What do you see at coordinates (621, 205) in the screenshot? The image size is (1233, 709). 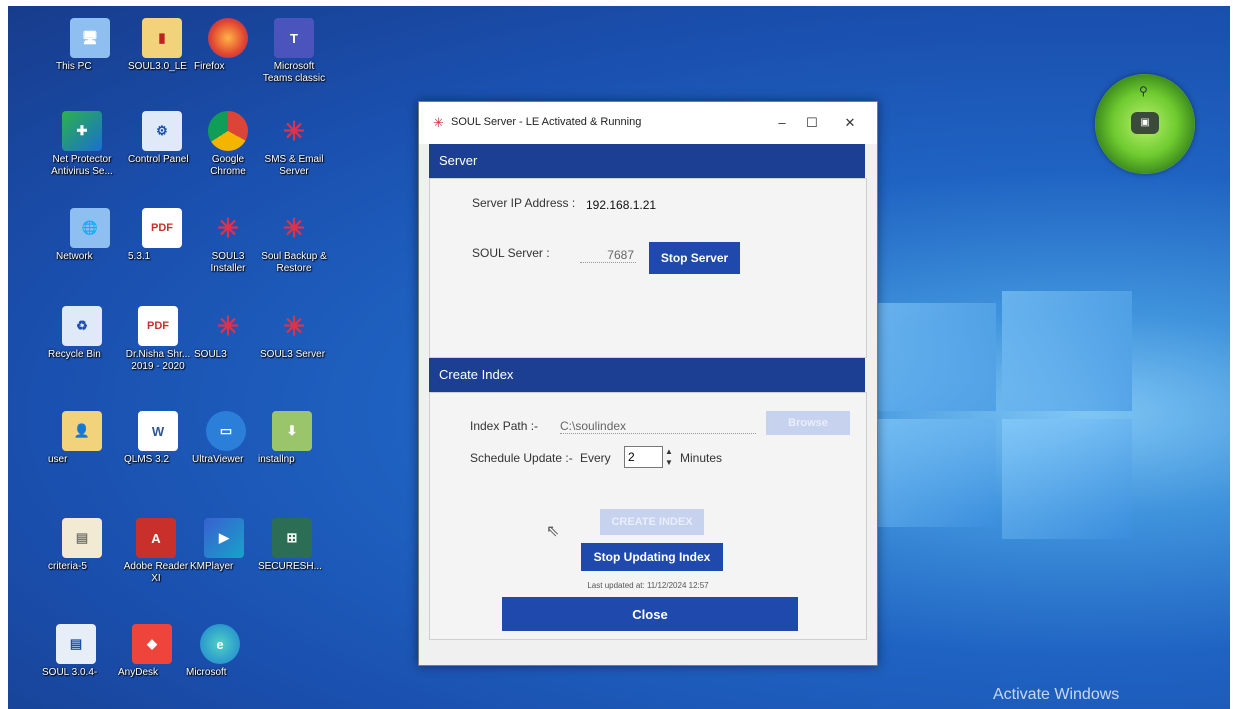 I see `server-ip-value: 192.168.1.21` at bounding box center [621, 205].